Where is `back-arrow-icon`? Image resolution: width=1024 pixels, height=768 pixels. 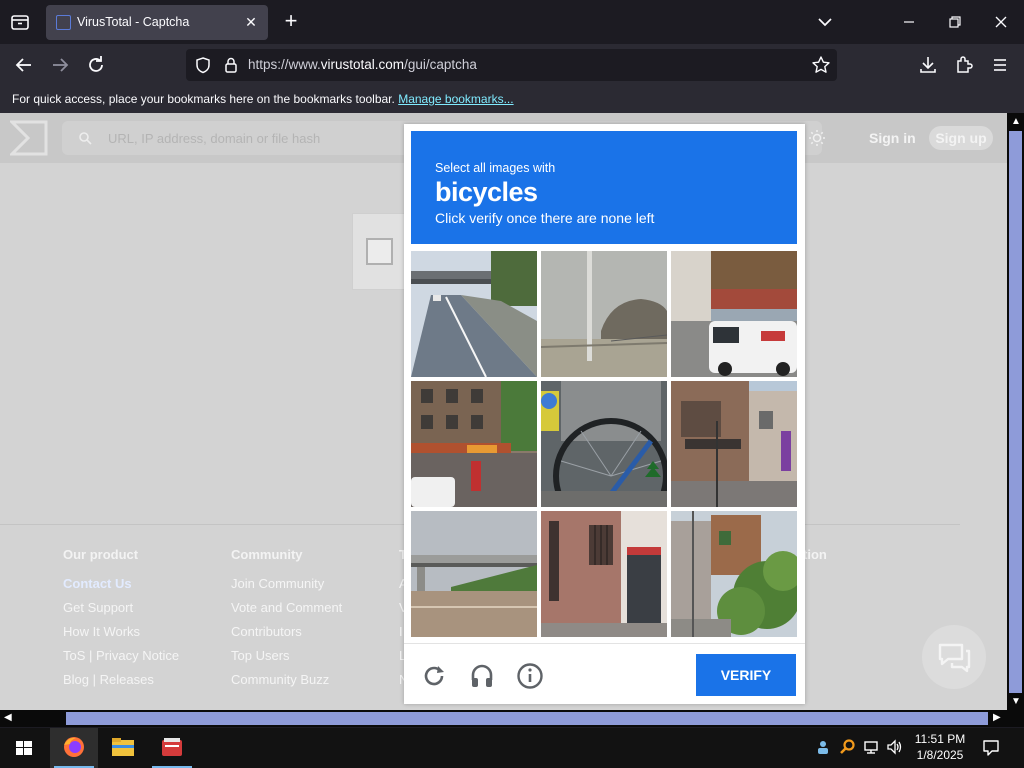 back-arrow-icon is located at coordinates (24, 65).